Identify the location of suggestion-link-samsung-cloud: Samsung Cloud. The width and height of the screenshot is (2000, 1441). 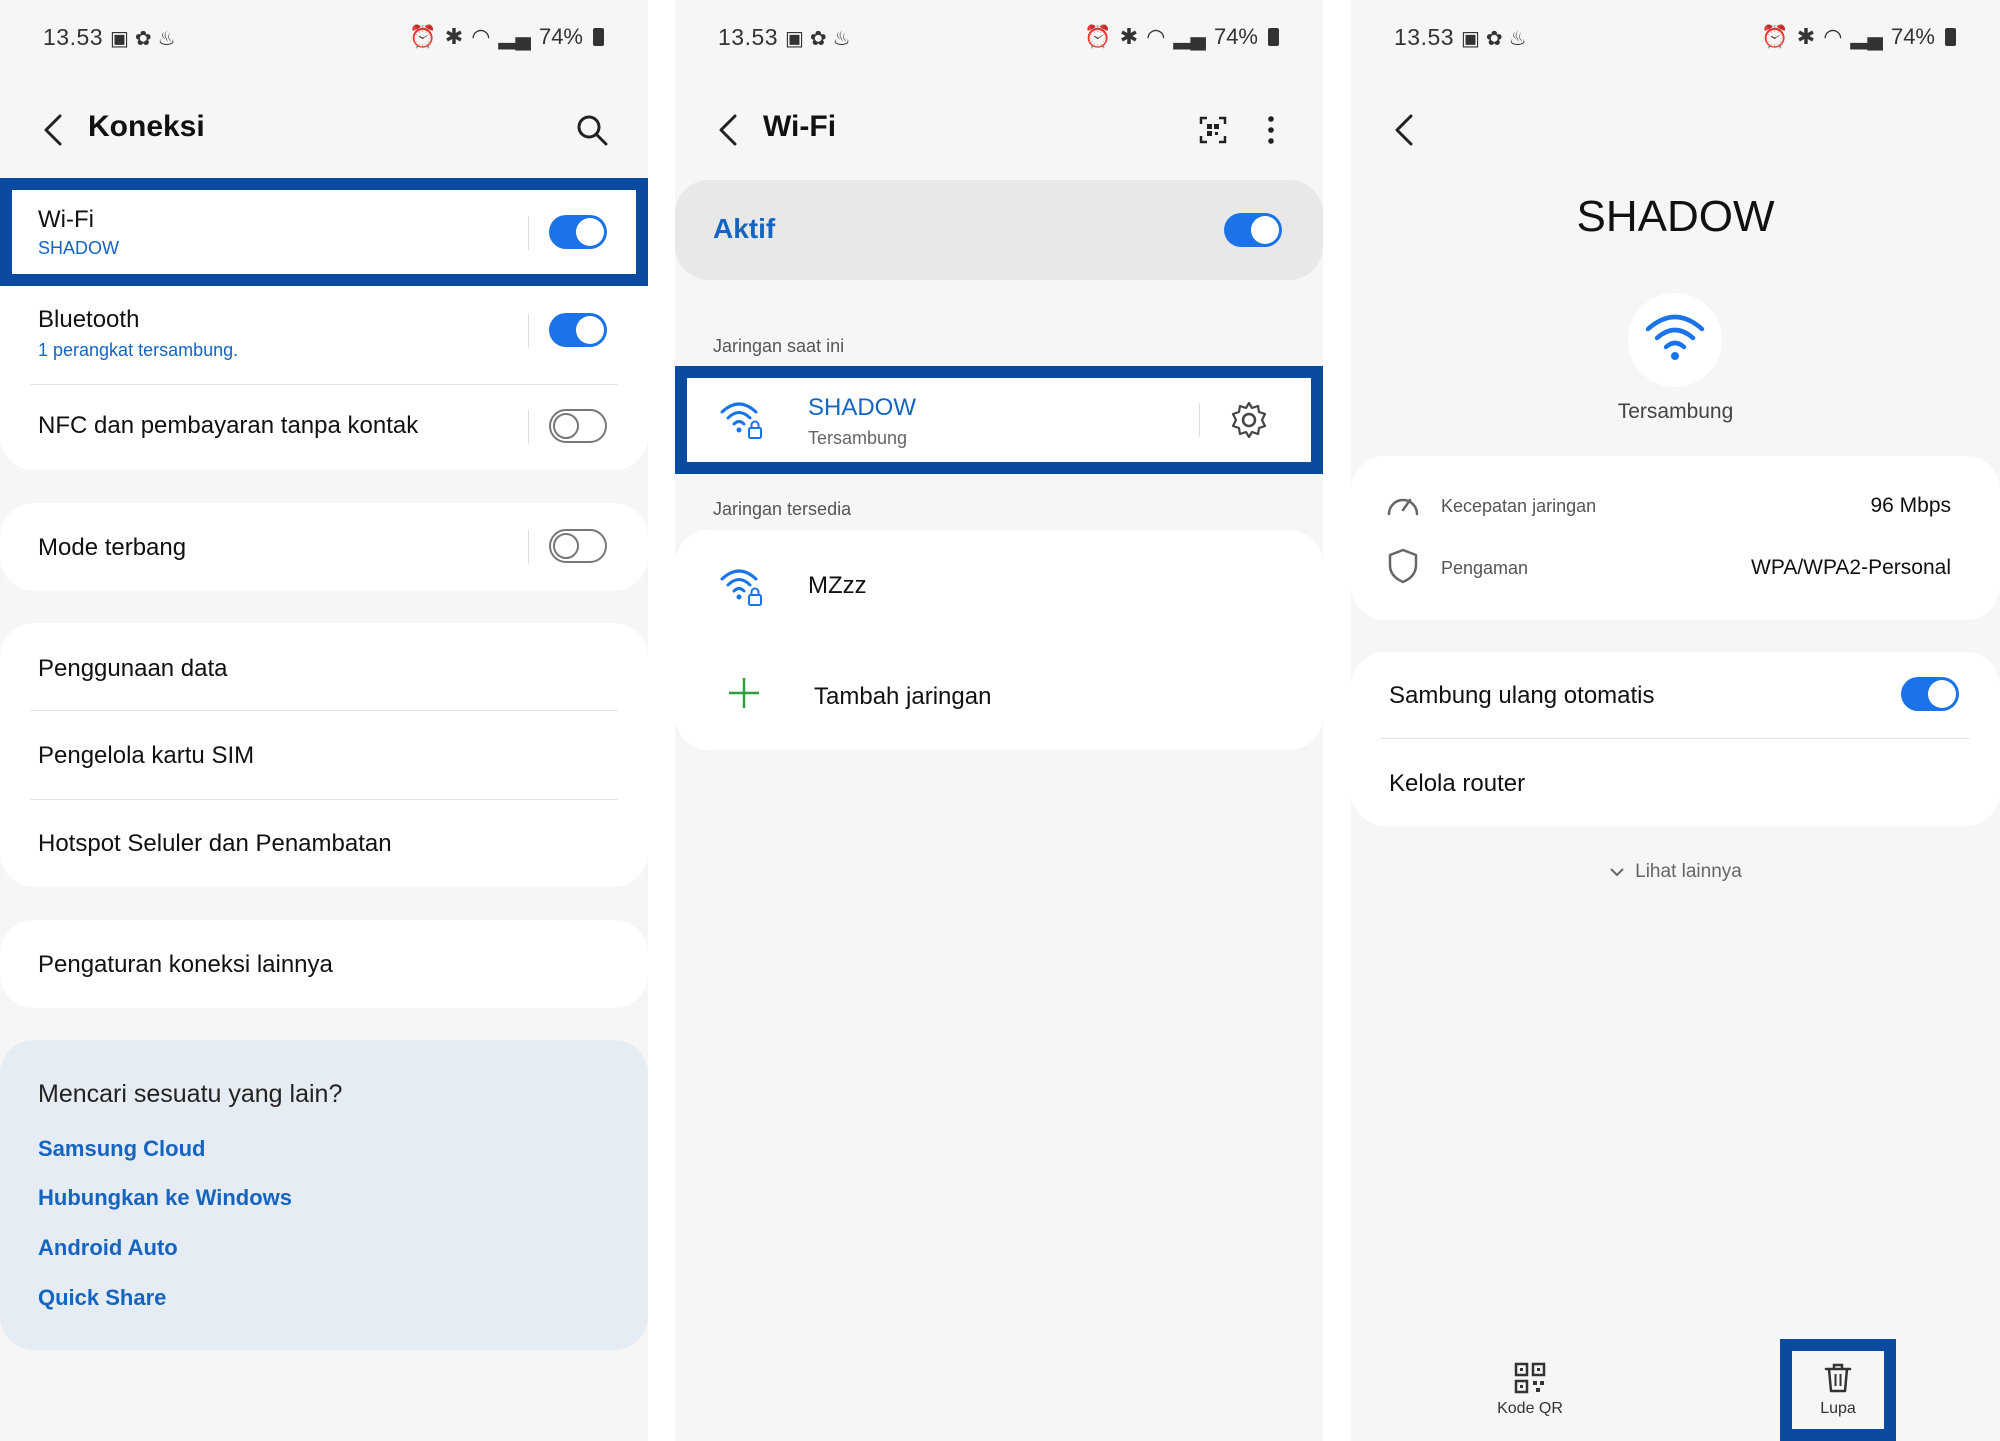
(121, 1149).